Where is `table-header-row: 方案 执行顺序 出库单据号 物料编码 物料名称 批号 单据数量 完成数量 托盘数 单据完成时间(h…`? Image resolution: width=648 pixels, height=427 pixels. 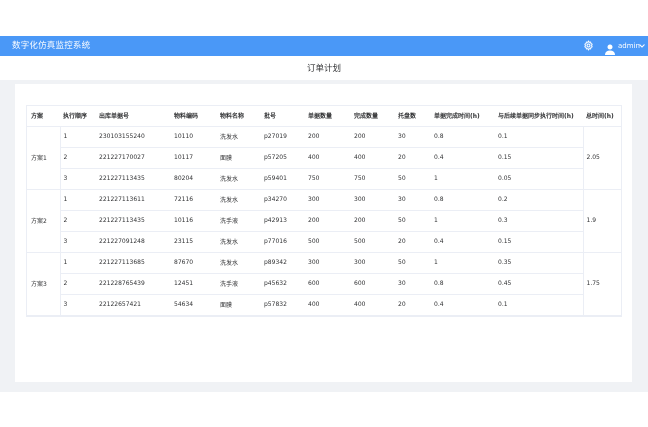 table-header-row: 方案 执行顺序 出库单据号 物料编码 物料名称 批号 单据数量 完成数量 托盘数 单据完成时间(h… is located at coordinates (324, 116).